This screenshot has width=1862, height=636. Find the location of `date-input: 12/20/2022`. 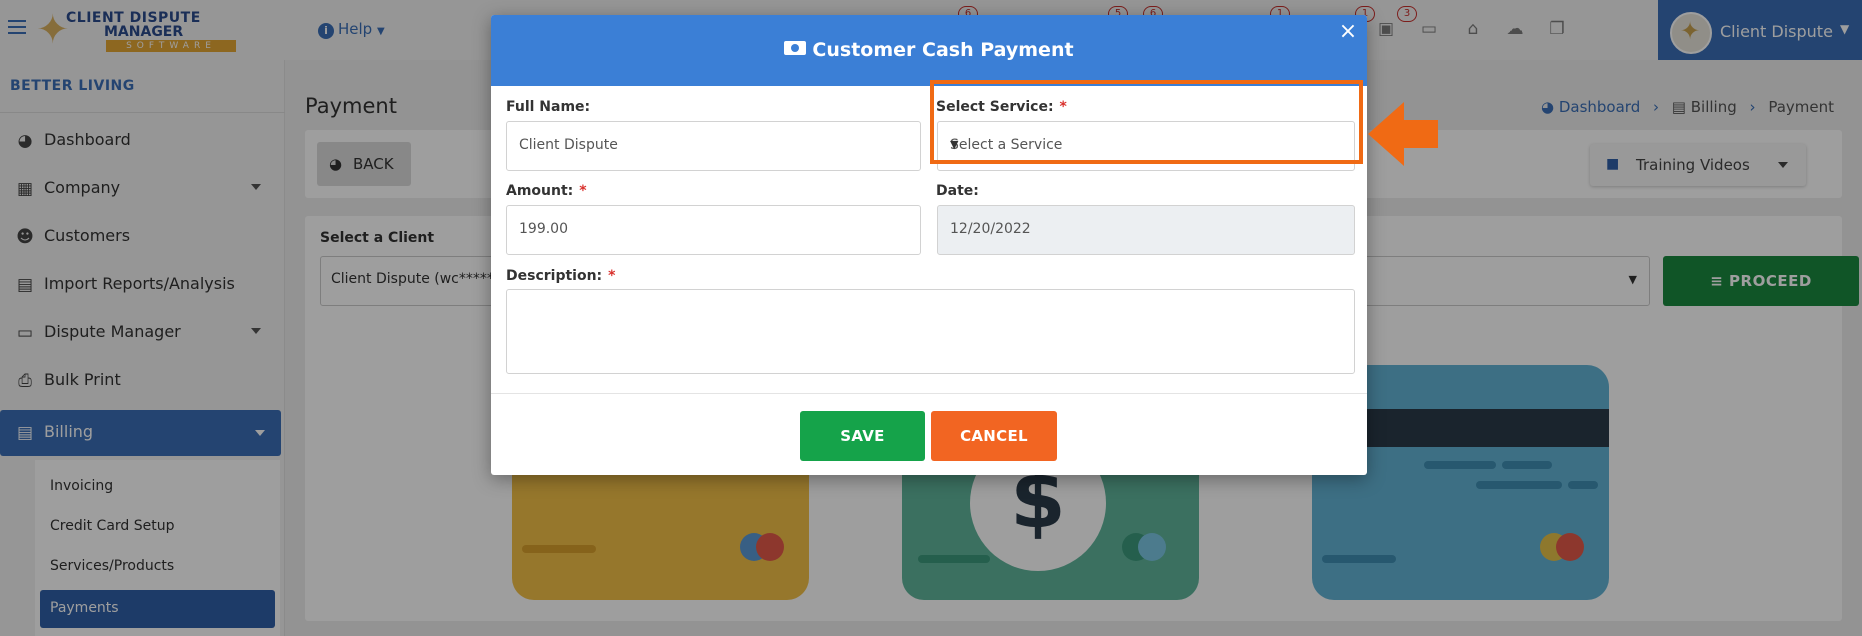

date-input: 12/20/2022 is located at coordinates (1146, 230).